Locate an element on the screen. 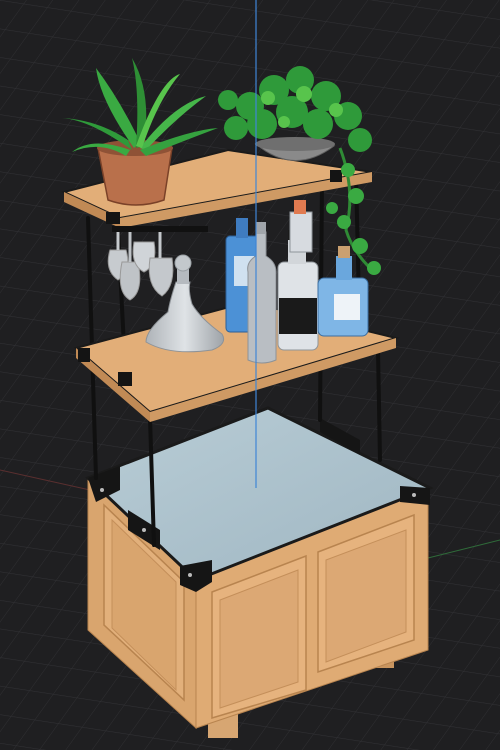 The height and width of the screenshot is (750, 500). frame-rod is located at coordinates (379, 405).